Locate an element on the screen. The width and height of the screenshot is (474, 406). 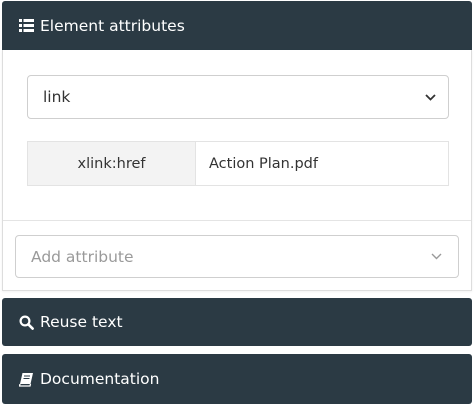
element-select-value: link is located at coordinates (57, 97).